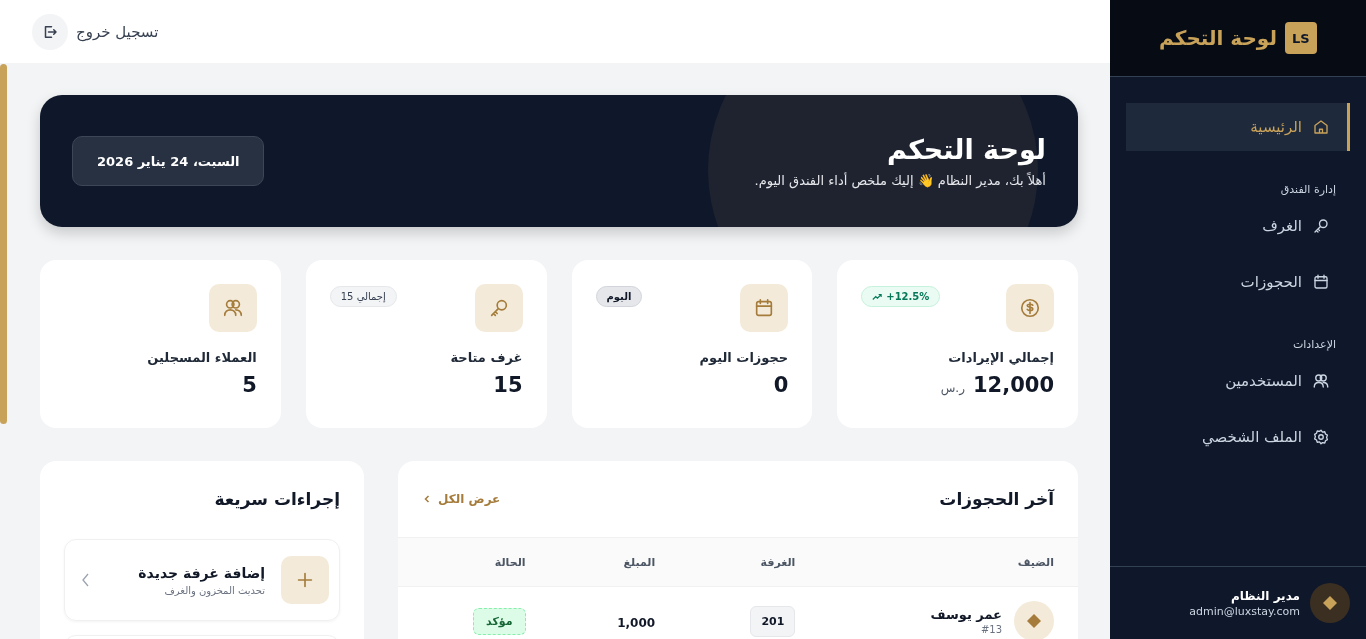 The height and width of the screenshot is (639, 1366). Describe the element at coordinates (499, 621) in the screenshot. I see `status-badge: مؤكد` at that location.